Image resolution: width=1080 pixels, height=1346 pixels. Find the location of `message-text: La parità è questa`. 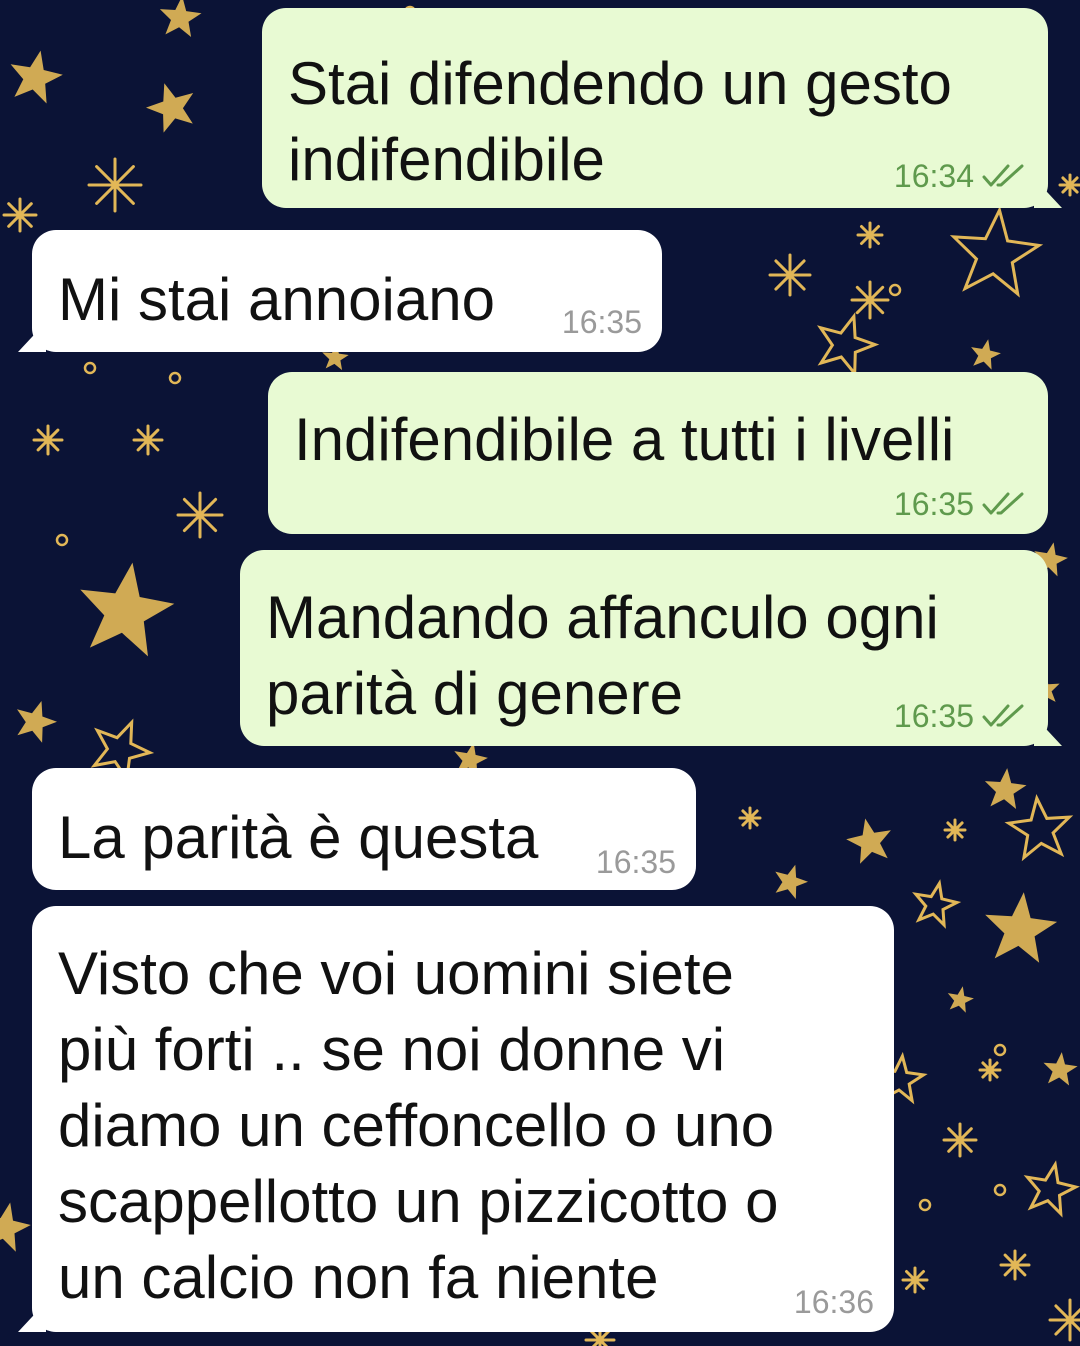

message-text: La parità è questa is located at coordinates (298, 837).